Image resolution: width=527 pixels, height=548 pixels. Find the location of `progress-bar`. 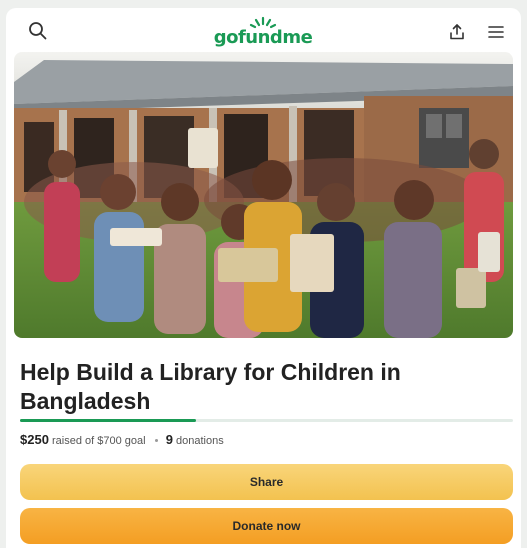

progress-bar is located at coordinates (266, 420).